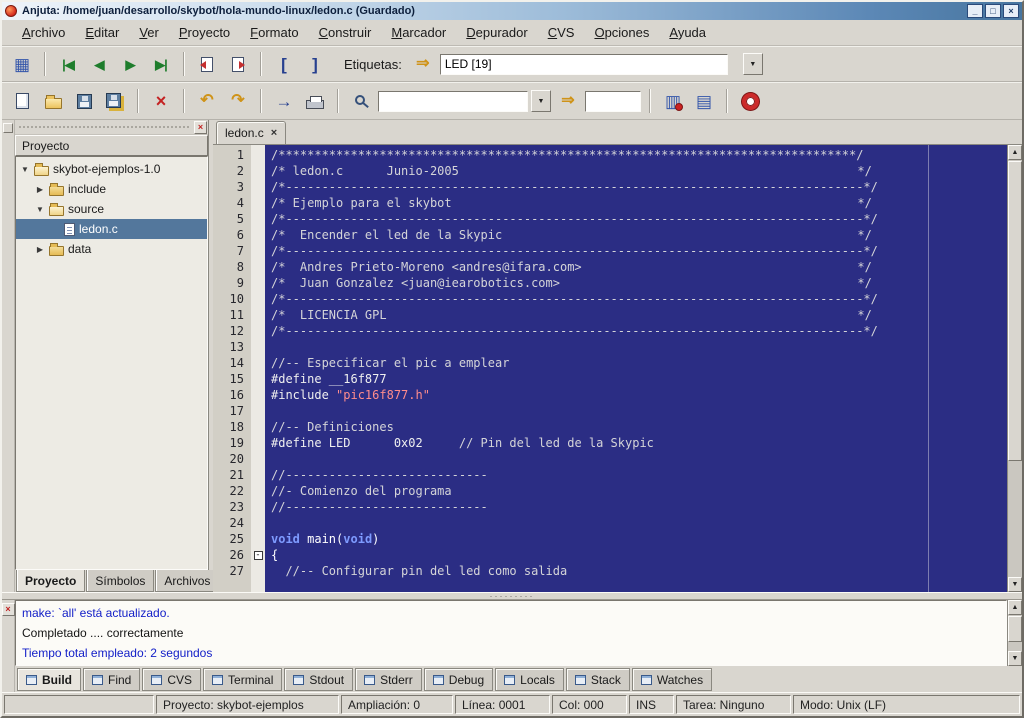 This screenshot has width=1024, height=718. Describe the element at coordinates (613, 101) in the screenshot. I see `line-entry-input` at that location.